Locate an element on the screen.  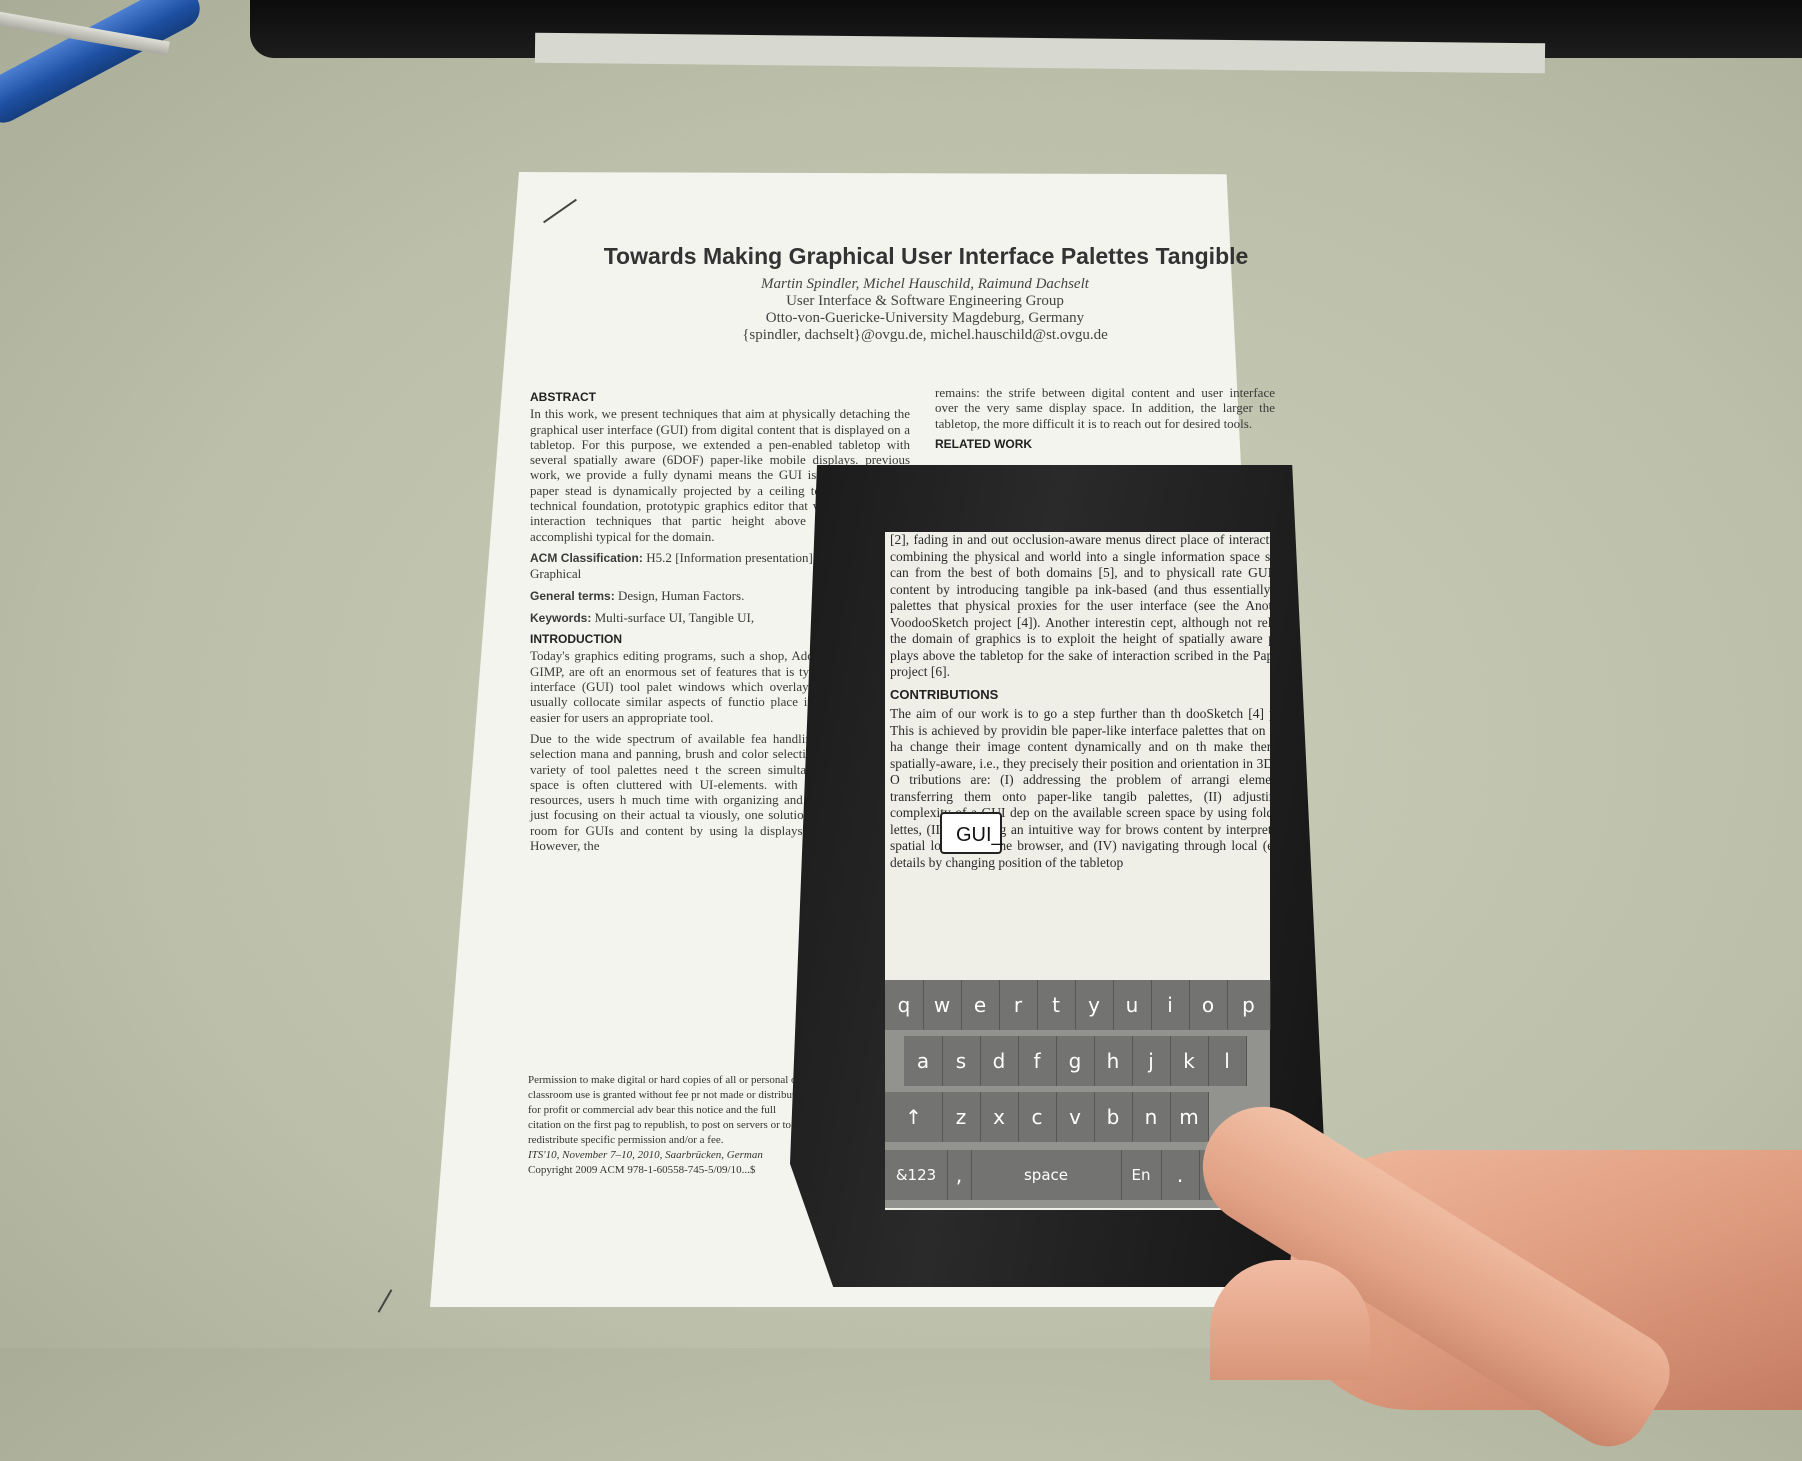
key-y: y is located at coordinates (1094, 1005).